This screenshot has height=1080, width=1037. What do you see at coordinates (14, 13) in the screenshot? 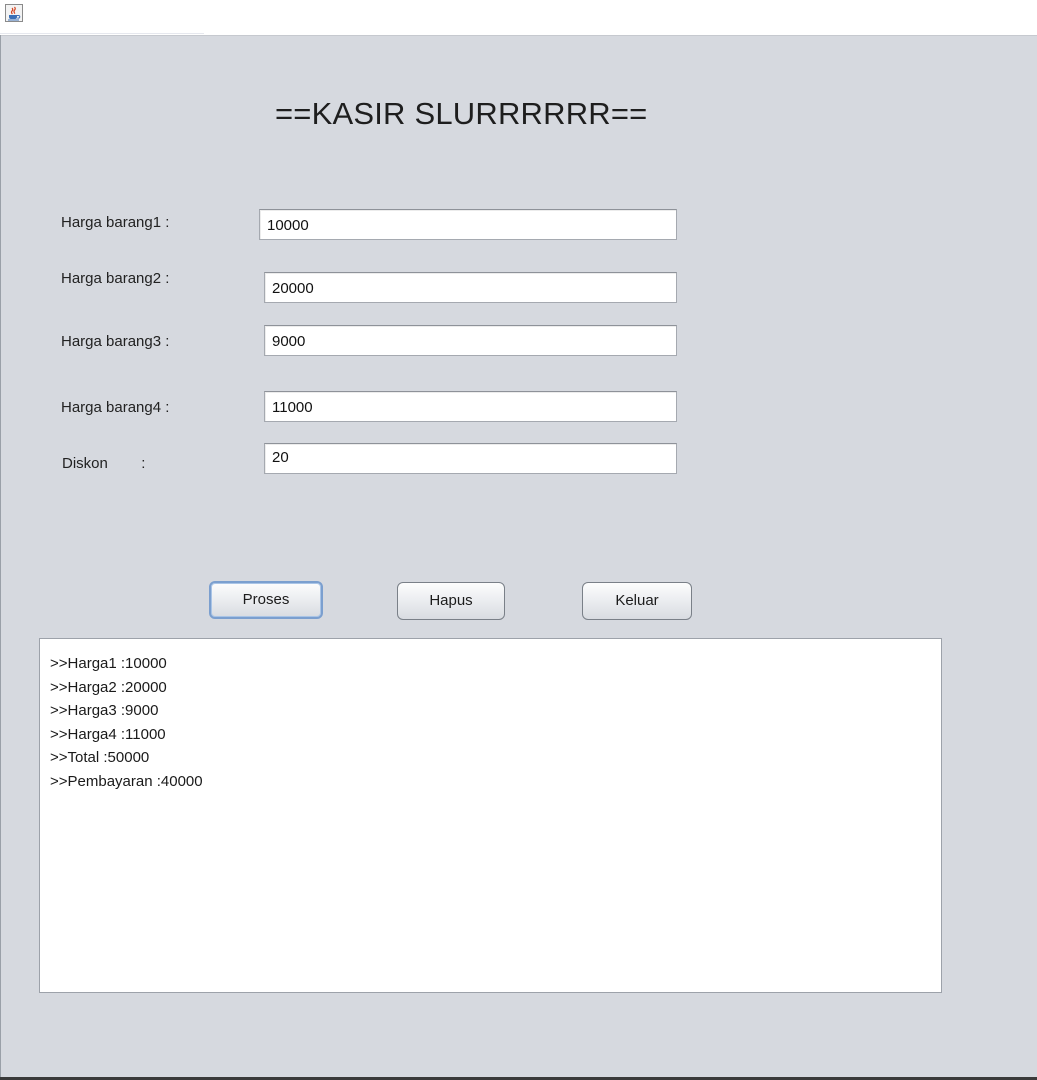
I see `java-cup-icon` at bounding box center [14, 13].